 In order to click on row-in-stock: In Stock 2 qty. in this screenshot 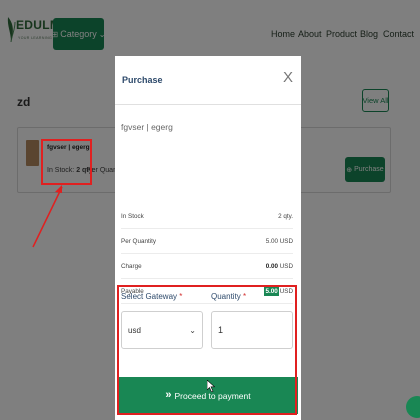, I will do `click(207, 216)`.